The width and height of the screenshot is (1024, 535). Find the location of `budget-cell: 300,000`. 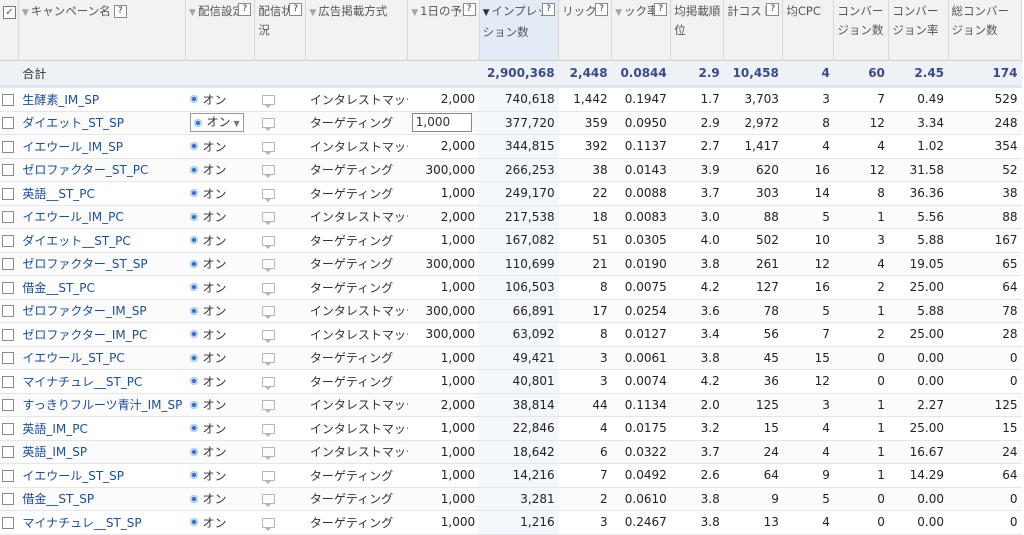

budget-cell: 300,000 is located at coordinates (443, 170).